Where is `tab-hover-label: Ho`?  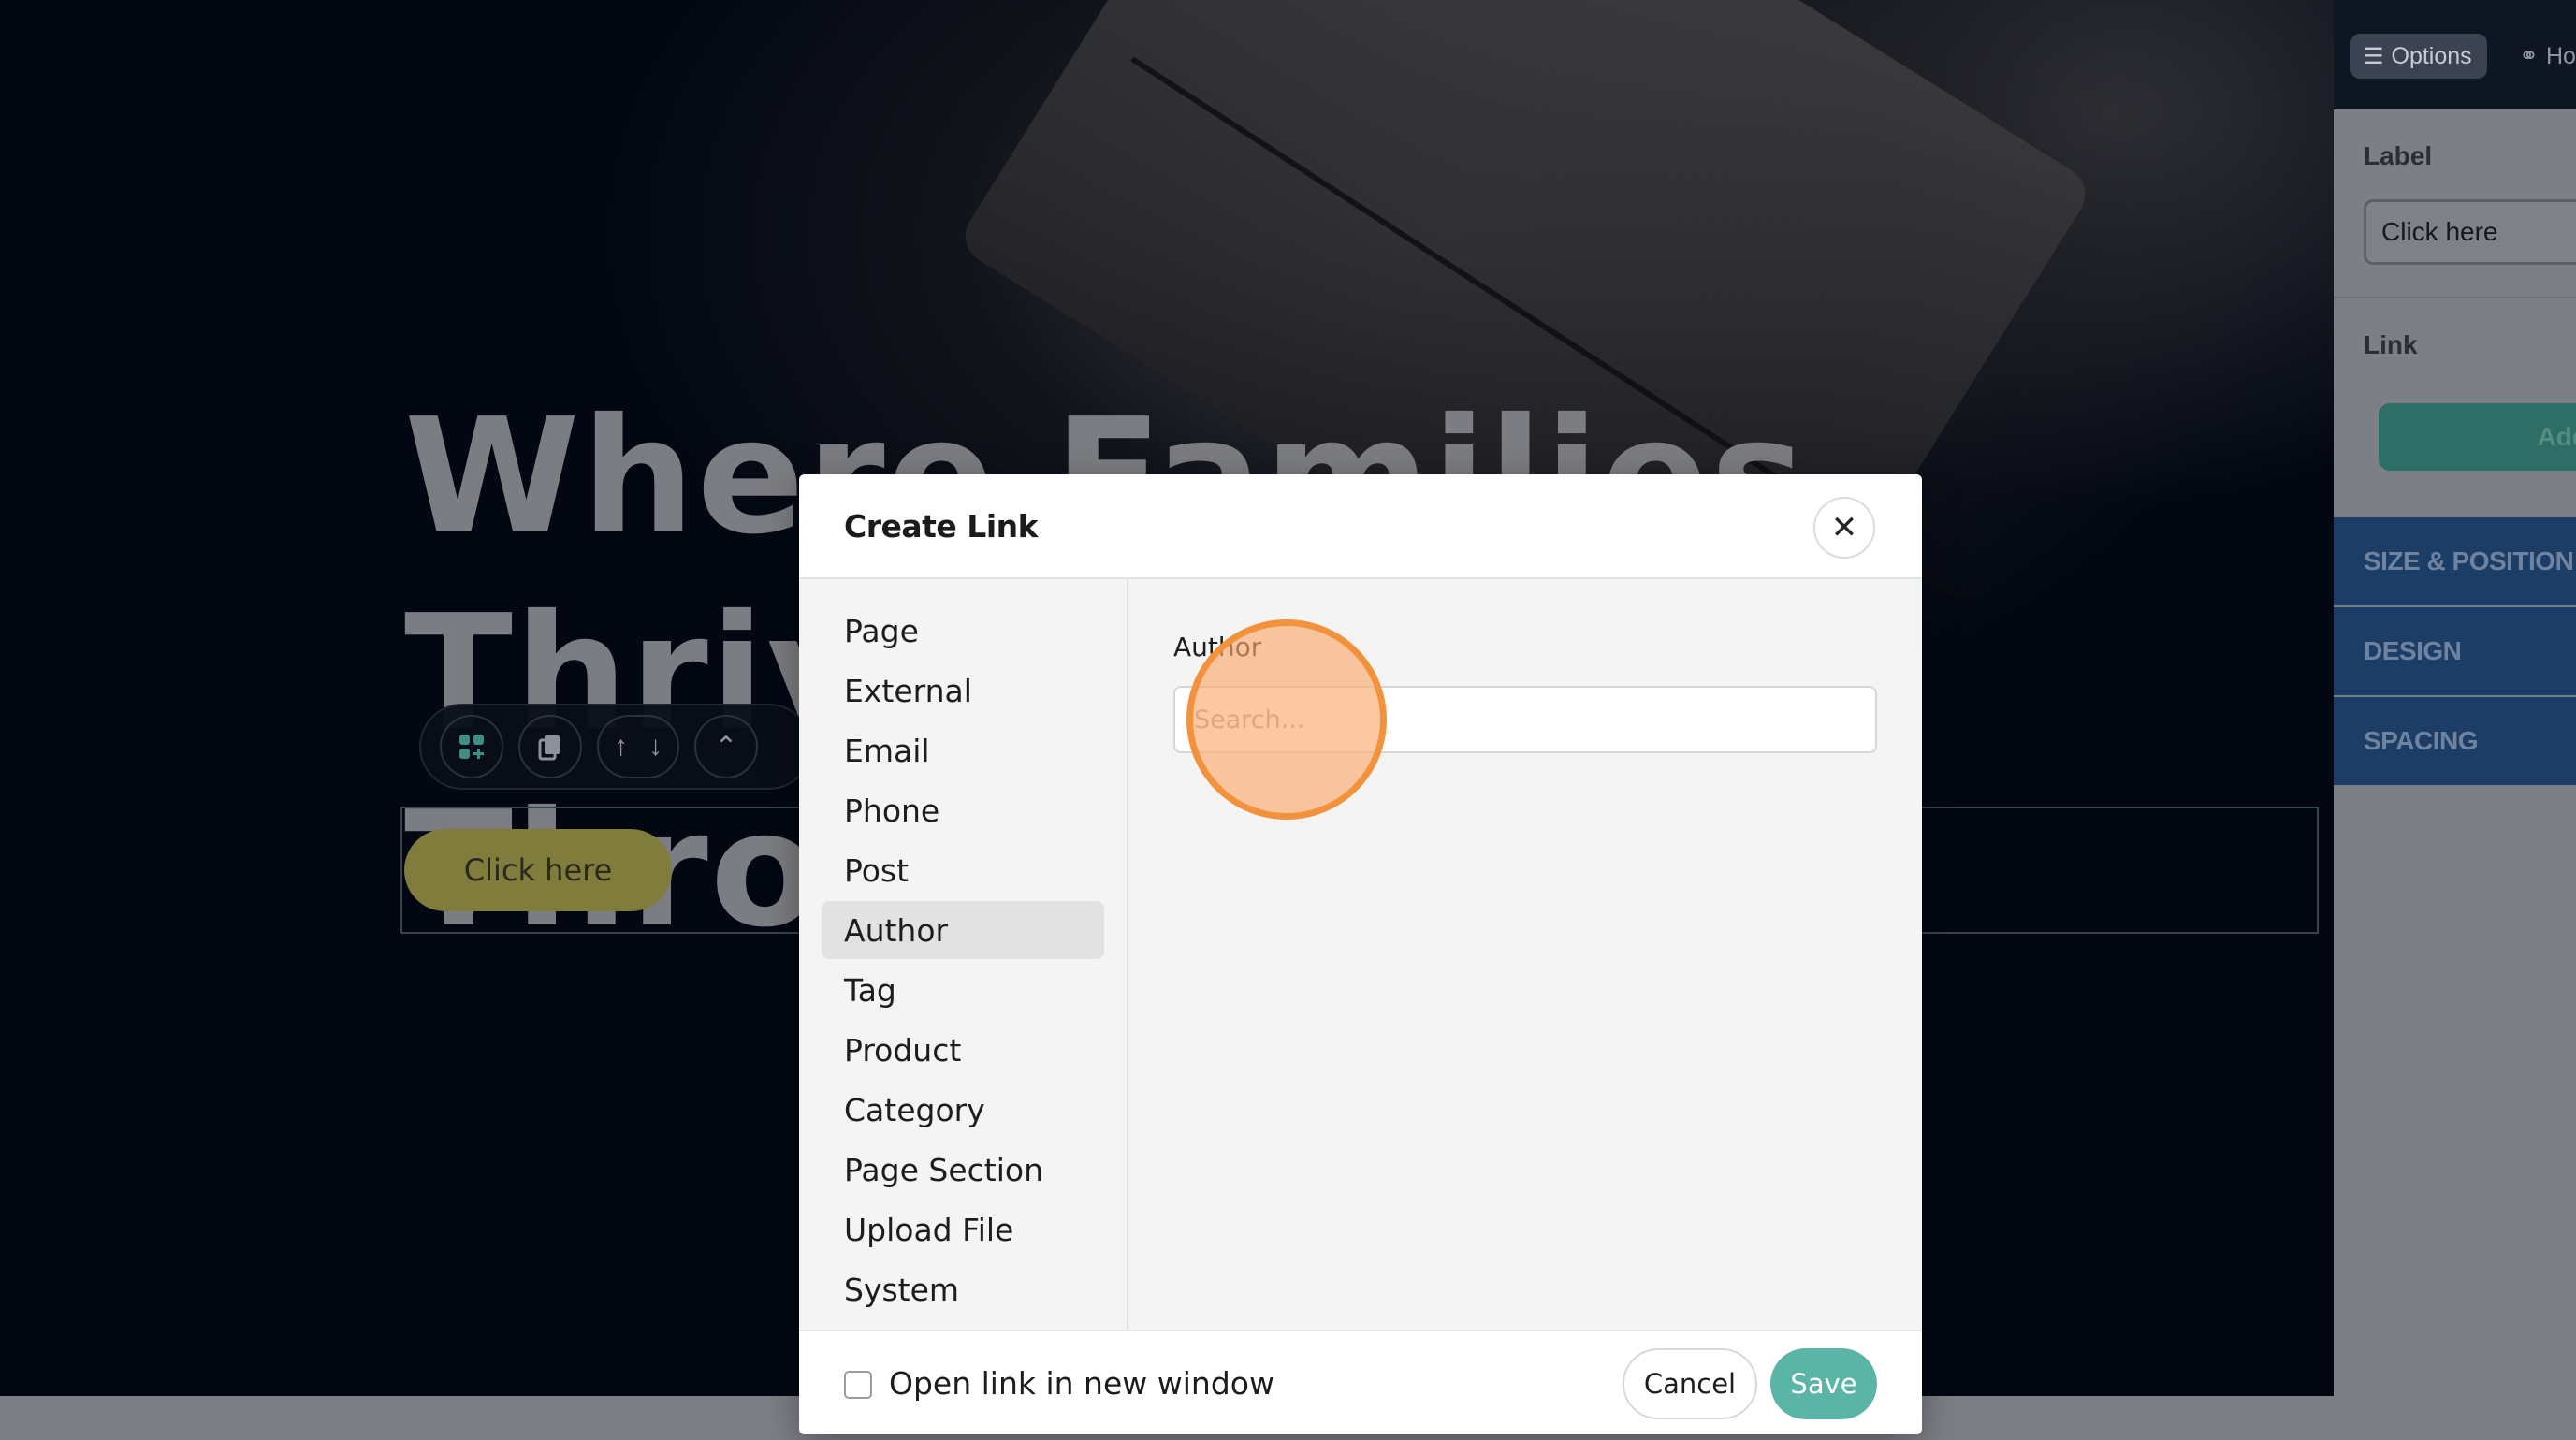
tab-hover-label: Ho is located at coordinates (2560, 55).